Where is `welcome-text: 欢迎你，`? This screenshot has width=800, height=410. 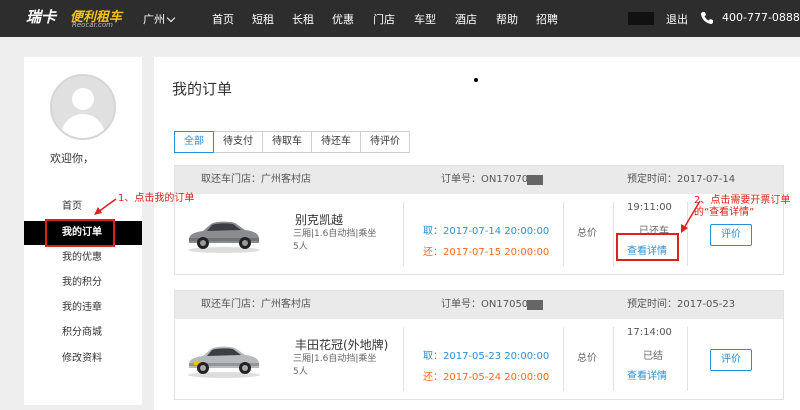 welcome-text: 欢迎你， is located at coordinates (72, 158).